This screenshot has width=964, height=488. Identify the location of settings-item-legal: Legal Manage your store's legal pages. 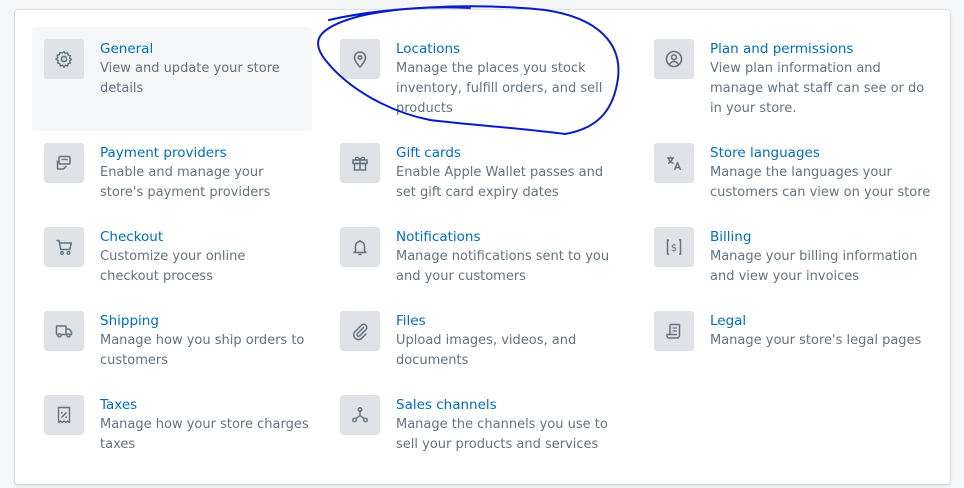
(790, 341).